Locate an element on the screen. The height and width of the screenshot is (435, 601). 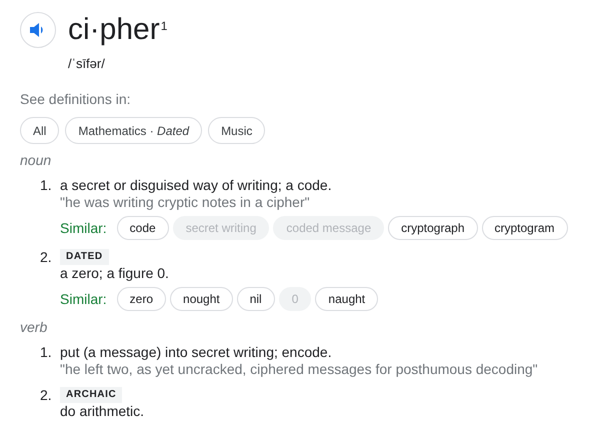
part-of-speech: verb is located at coordinates (34, 327).